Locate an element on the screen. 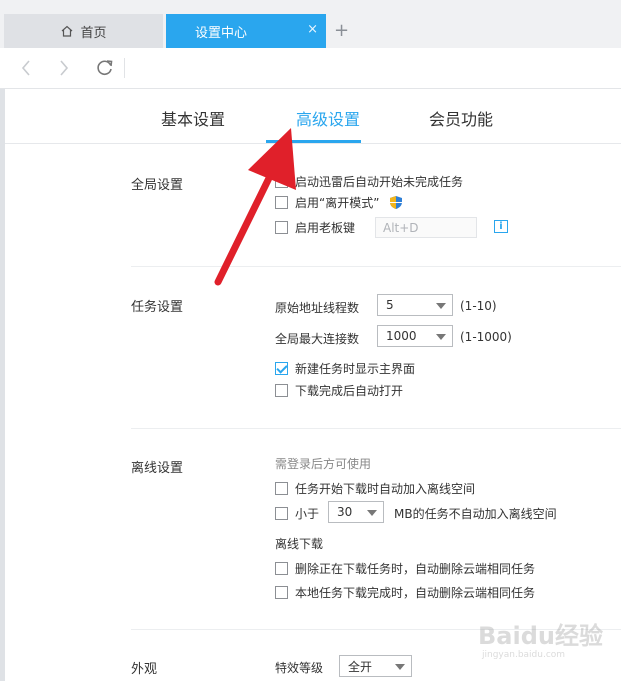  option-delete-downloading-label: 删除正在下载任务时，自动删除云端相同任务 is located at coordinates (415, 569).